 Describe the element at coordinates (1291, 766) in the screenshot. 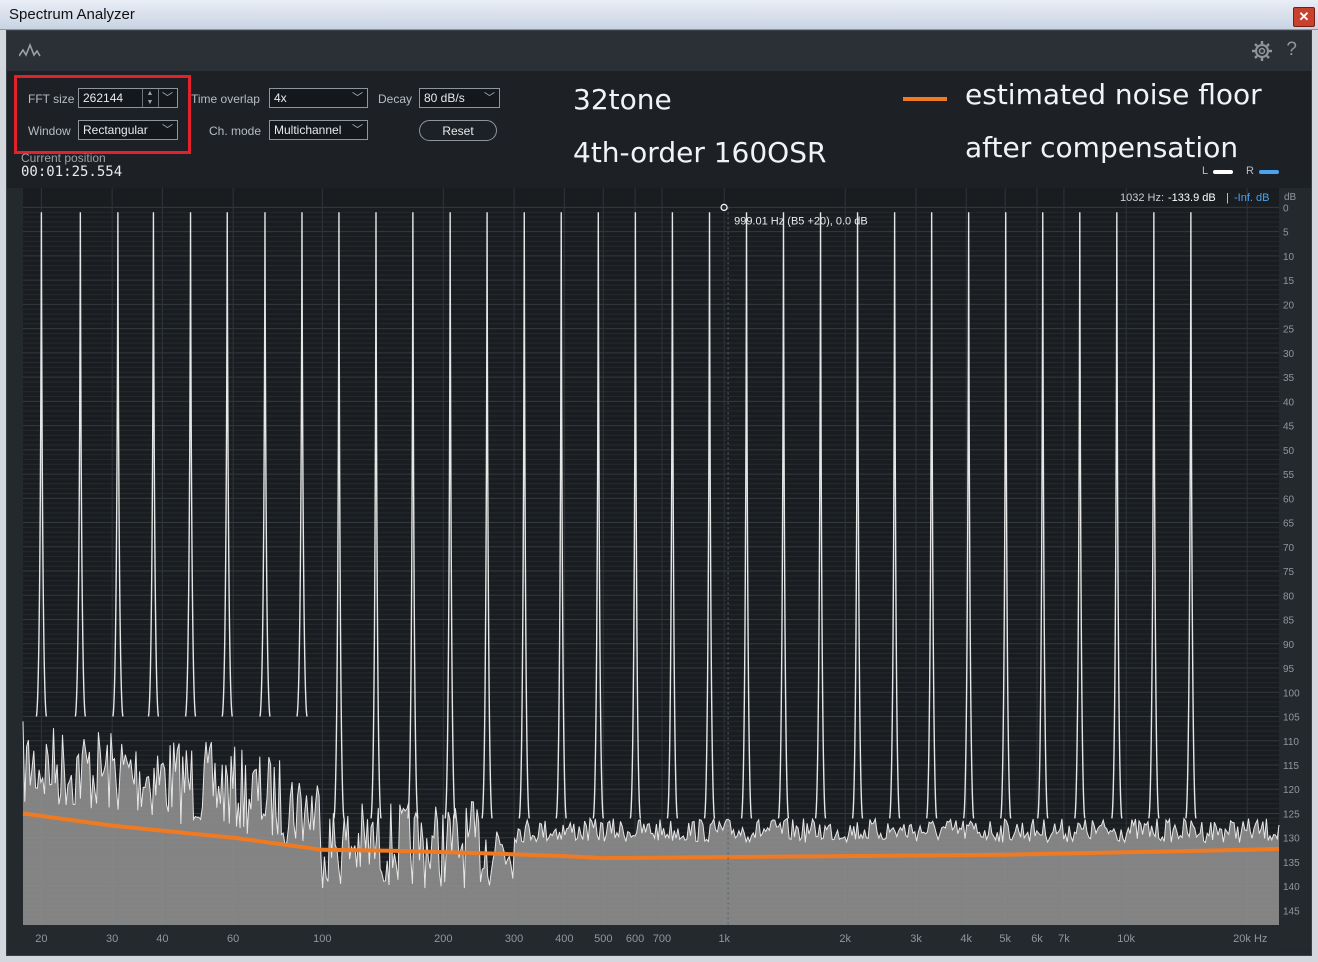

I see `y-tick-label: 115` at that location.